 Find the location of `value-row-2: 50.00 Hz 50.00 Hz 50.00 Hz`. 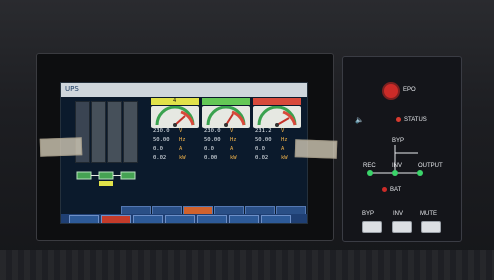

value-row-2: 50.00 Hz 50.00 Hz 50.00 Hz is located at coordinates (226, 140).